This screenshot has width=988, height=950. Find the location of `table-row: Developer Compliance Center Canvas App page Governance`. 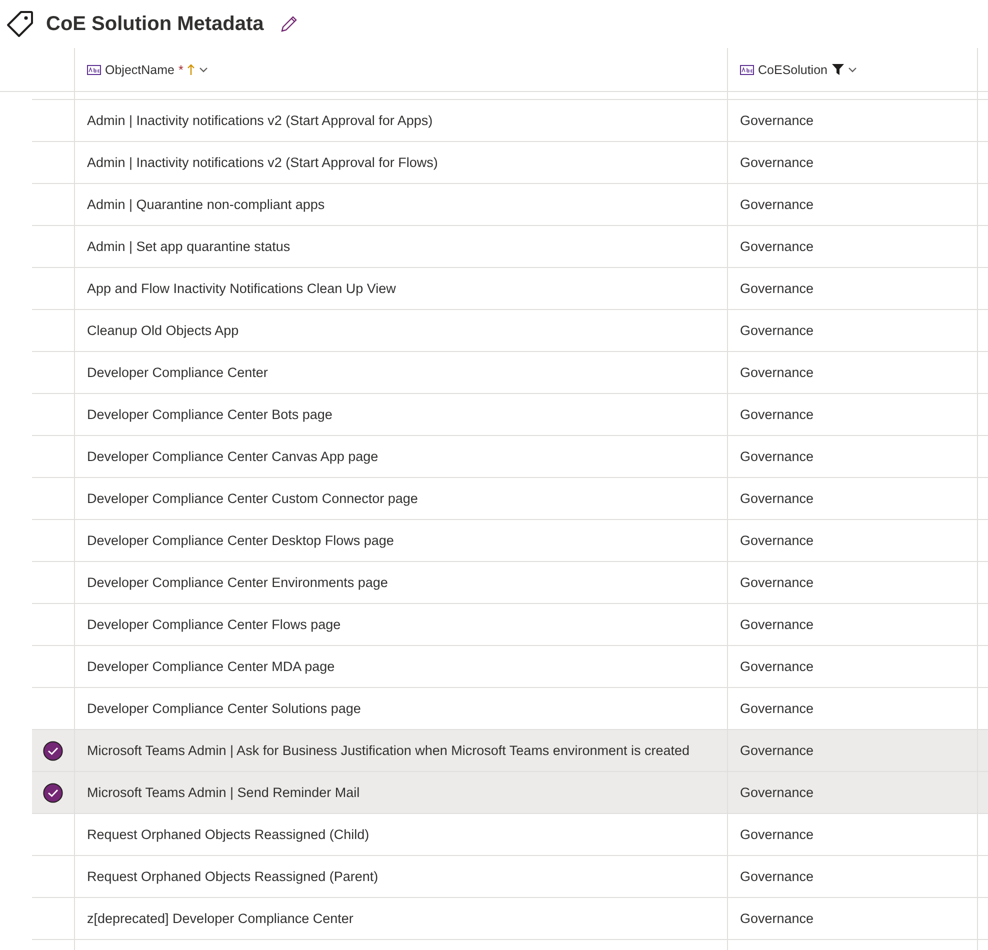

table-row: Developer Compliance Center Canvas App page Governance is located at coordinates (510, 457).